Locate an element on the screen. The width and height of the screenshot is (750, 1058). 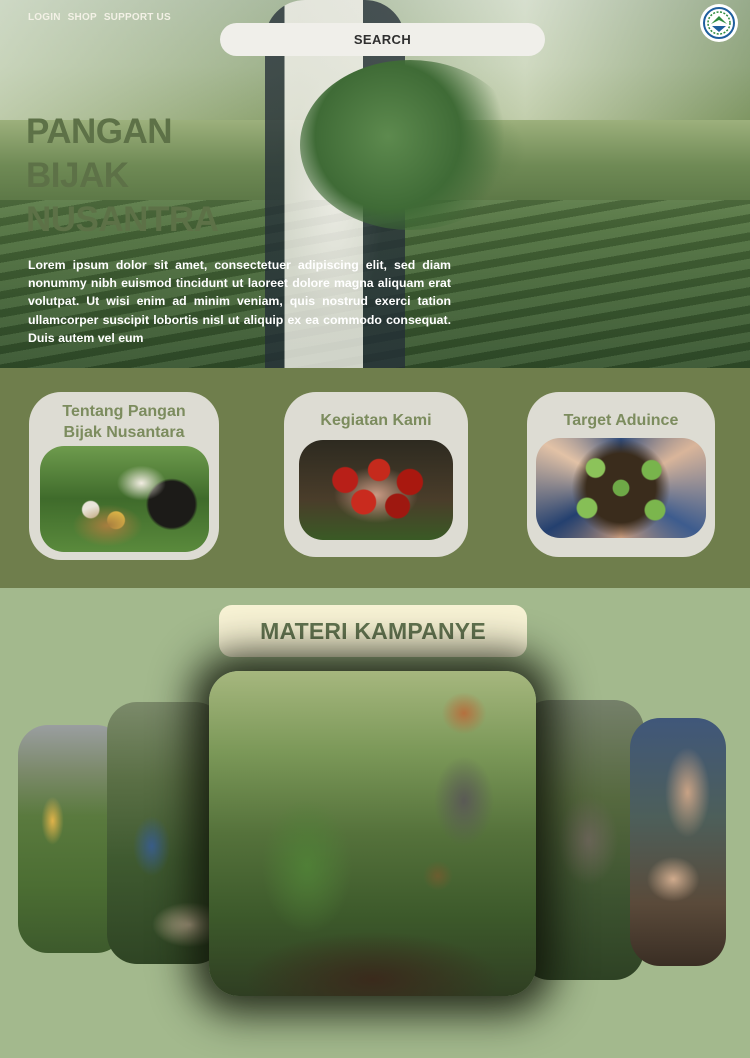
card-target: Target Aduince is located at coordinates (621, 474).